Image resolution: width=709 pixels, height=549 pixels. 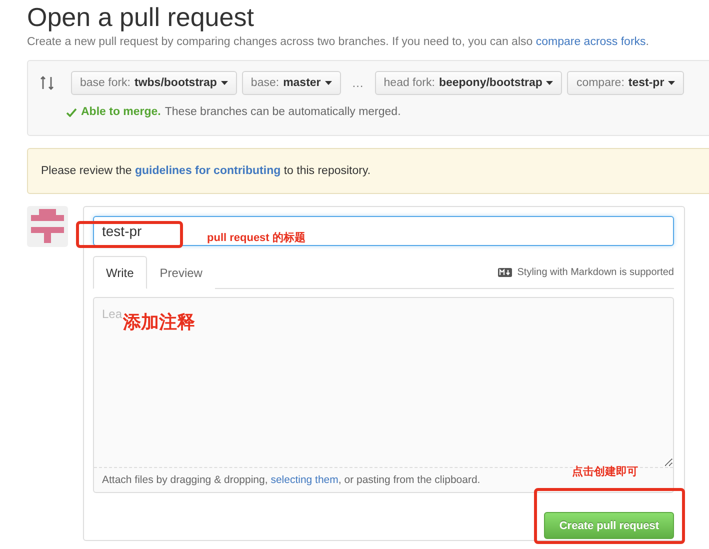 I want to click on branch-select: base: master, so click(x=291, y=83).